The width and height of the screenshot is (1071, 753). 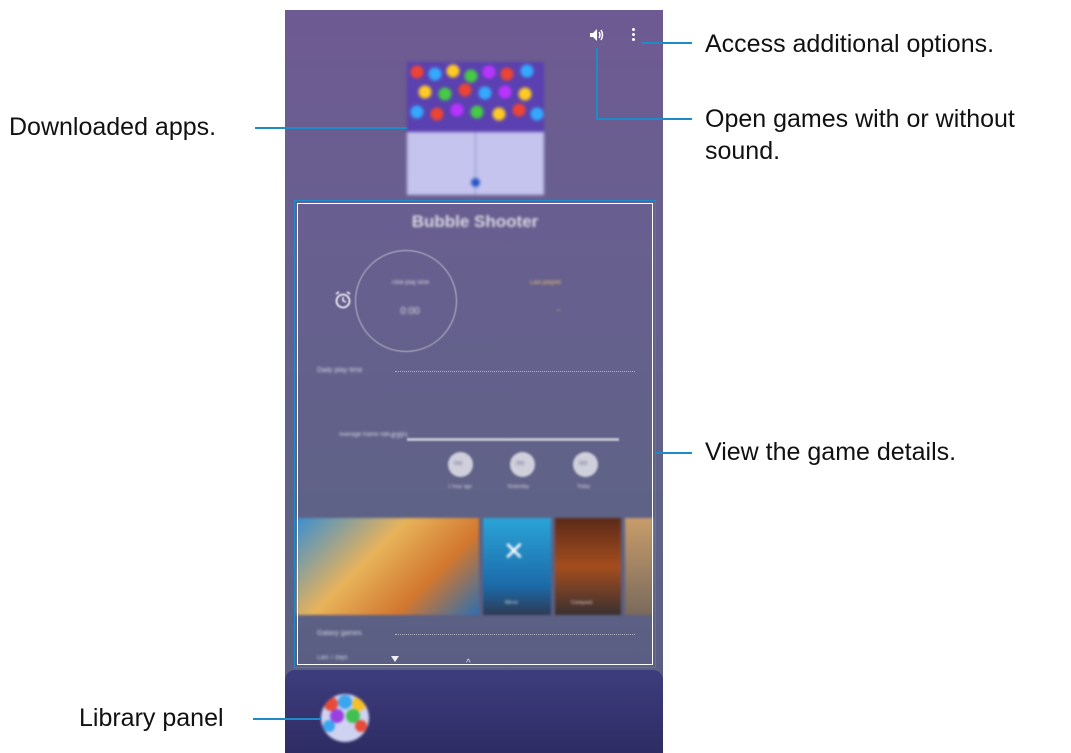 I want to click on sound-callout-line1: Open games with or without, so click(x=860, y=119).